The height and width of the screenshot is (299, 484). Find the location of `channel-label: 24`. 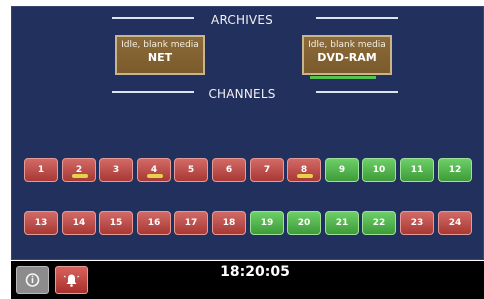

channel-label: 24 is located at coordinates (455, 223).